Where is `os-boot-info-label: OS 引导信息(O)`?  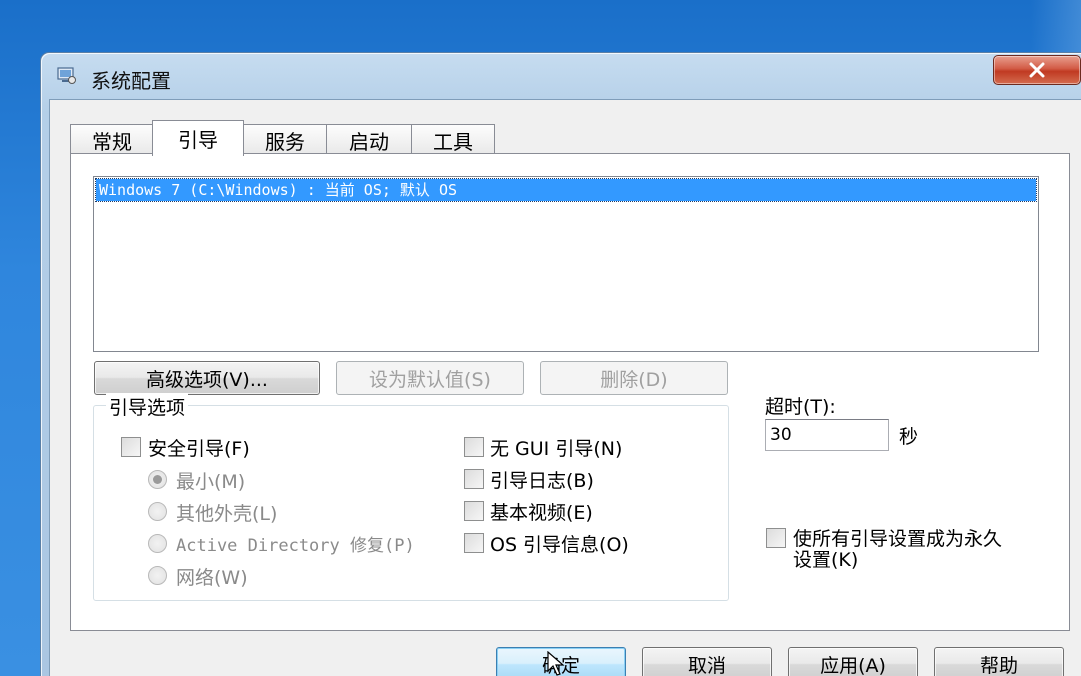 os-boot-info-label: OS 引导信息(O) is located at coordinates (559, 545).